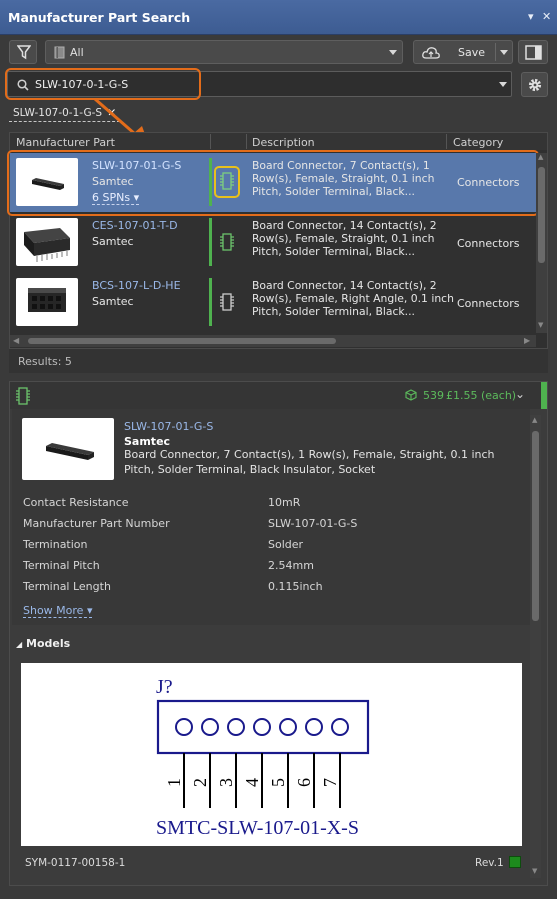 This screenshot has width=557, height=899. Describe the element at coordinates (515, 862) in the screenshot. I see `revision-status-icon` at that location.